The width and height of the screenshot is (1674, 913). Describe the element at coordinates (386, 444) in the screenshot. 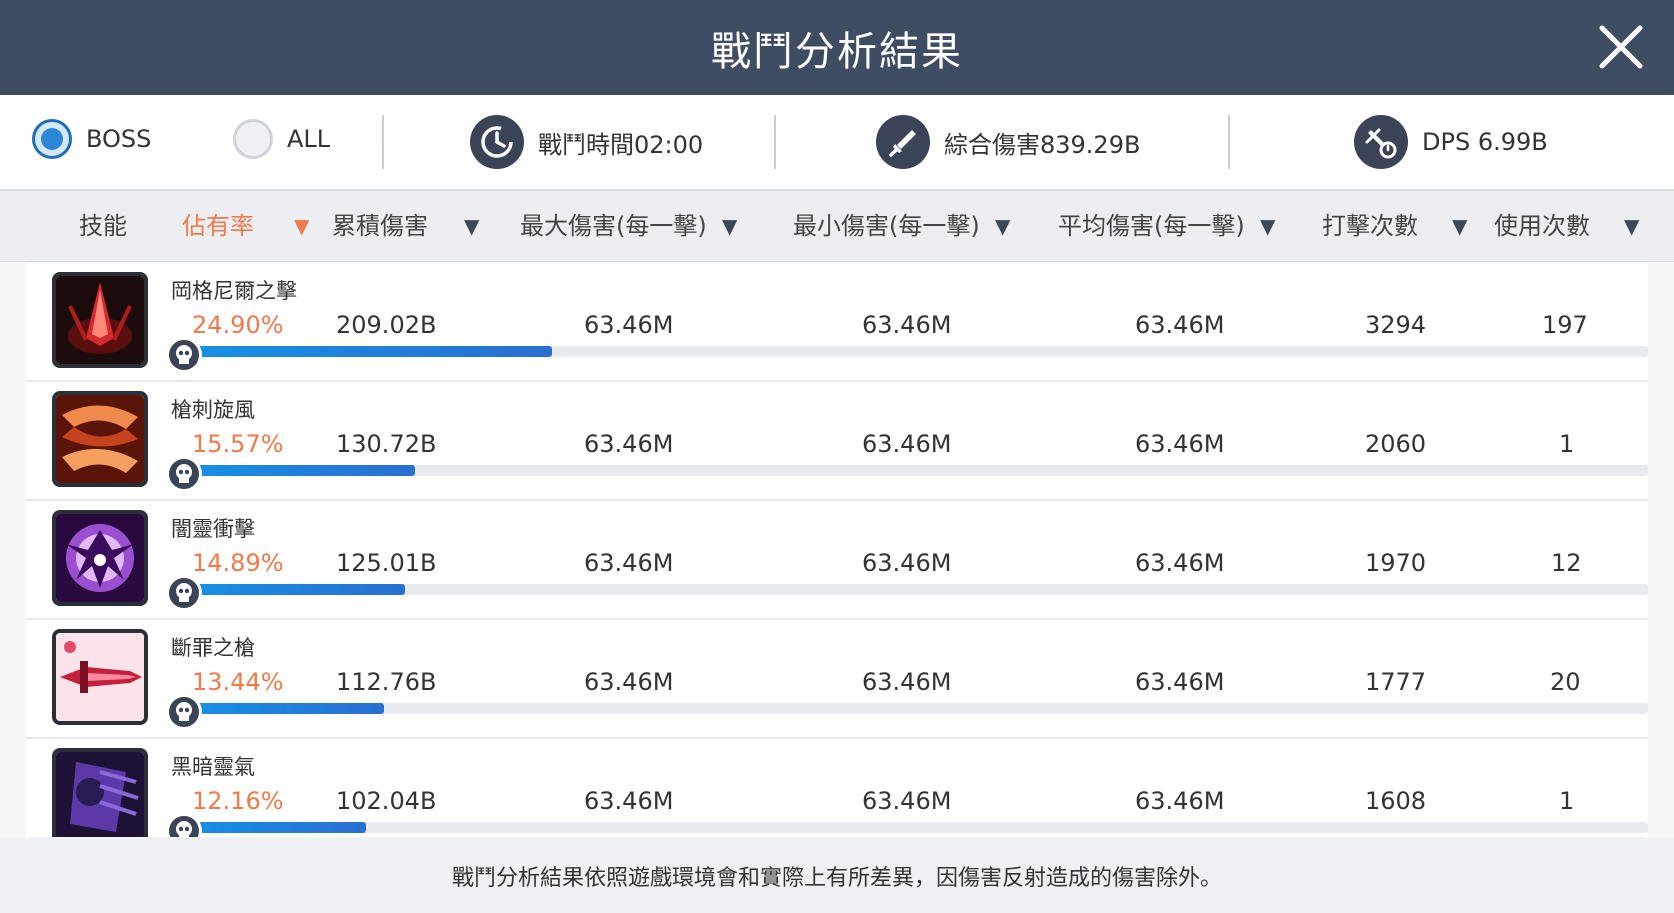

I see `total-damage: 130.72B` at that location.